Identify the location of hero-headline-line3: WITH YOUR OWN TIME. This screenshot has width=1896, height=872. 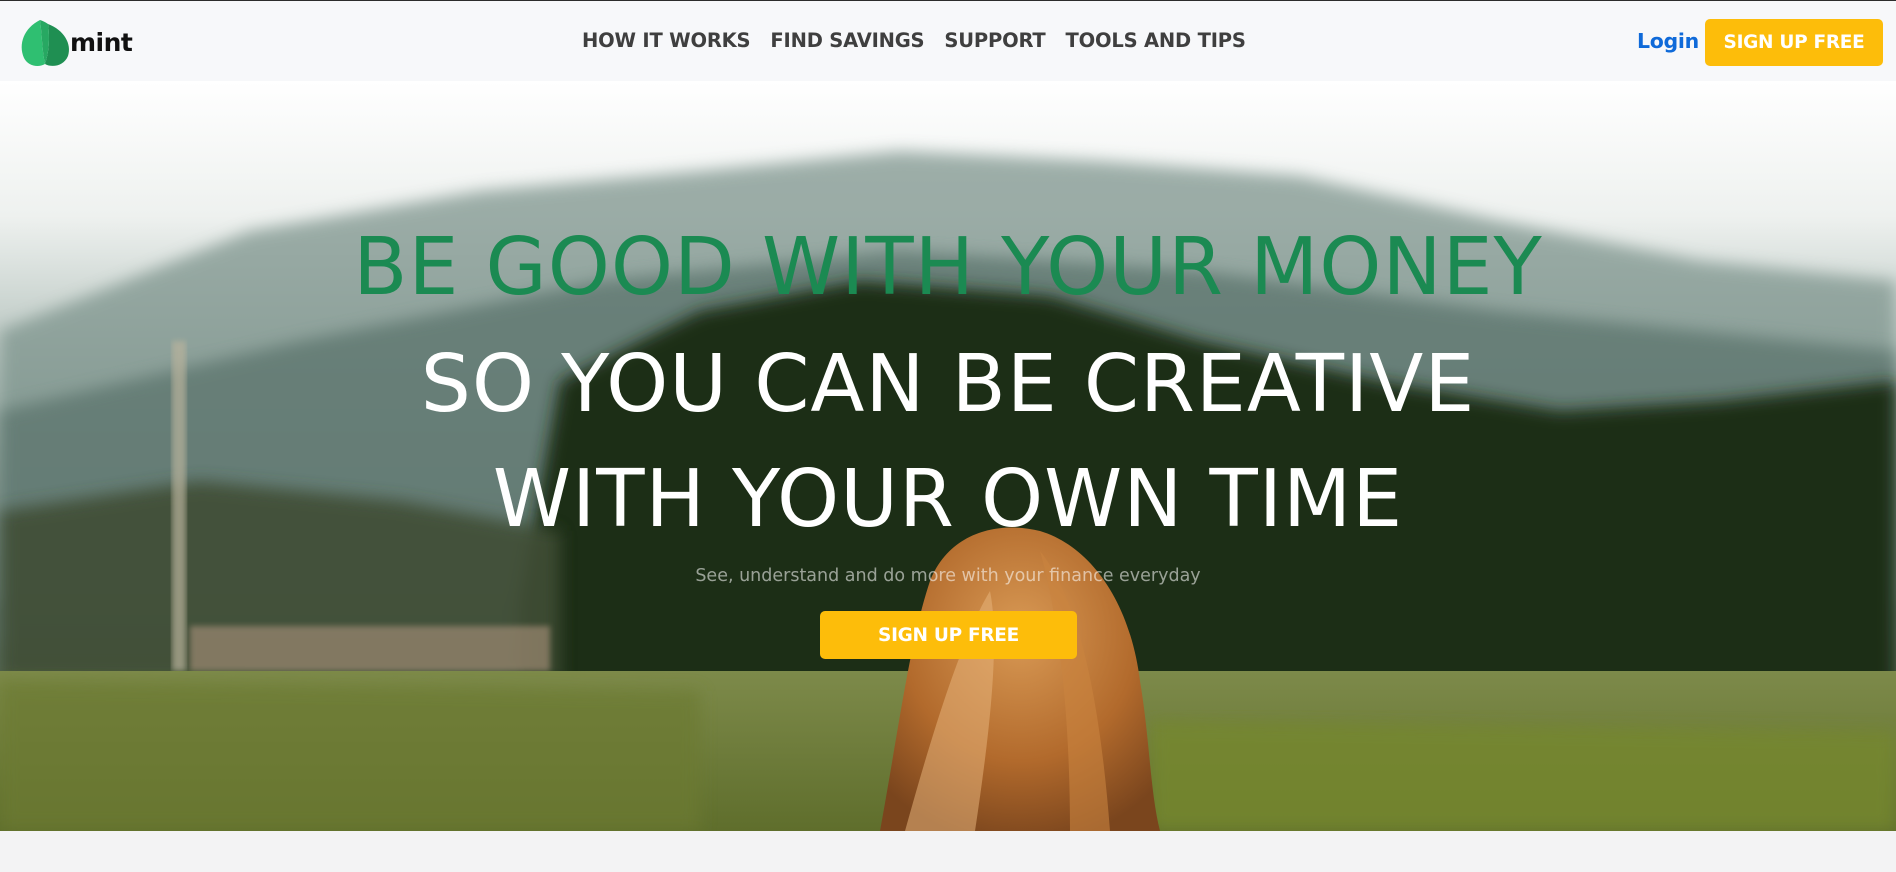
(948, 499).